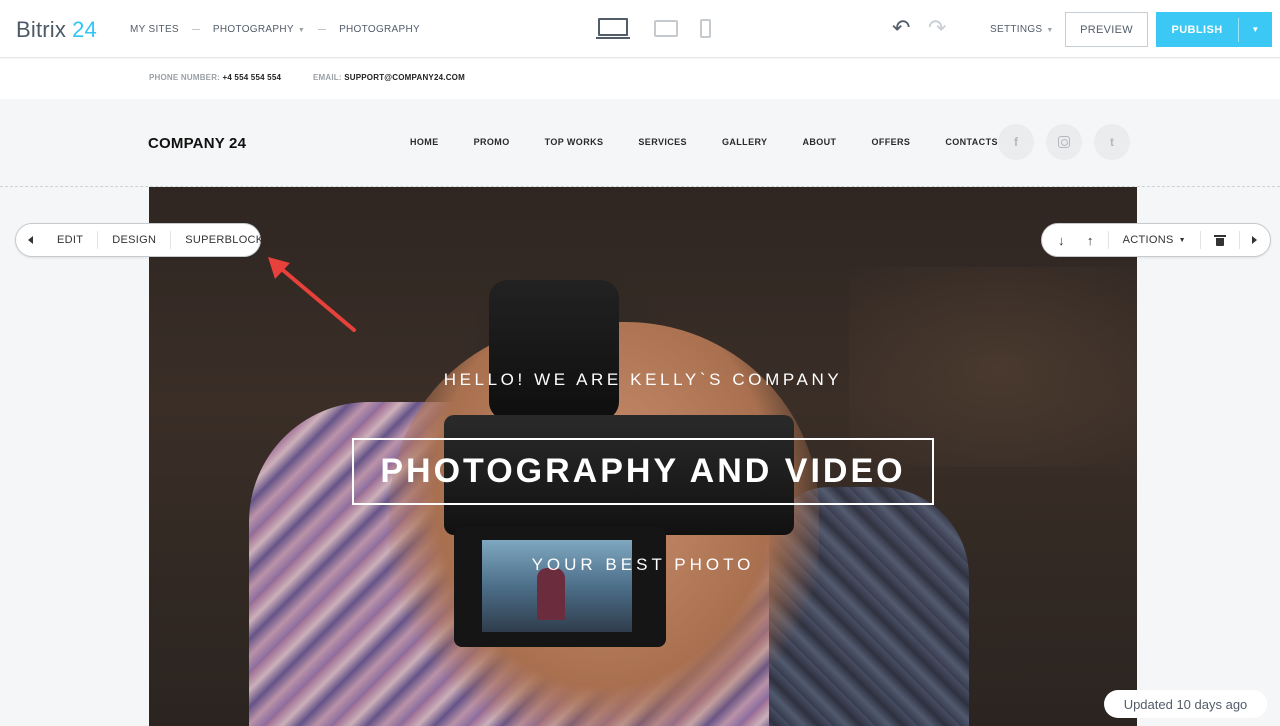 The width and height of the screenshot is (1280, 726). I want to click on nav-gallery: GALLERY, so click(744, 142).